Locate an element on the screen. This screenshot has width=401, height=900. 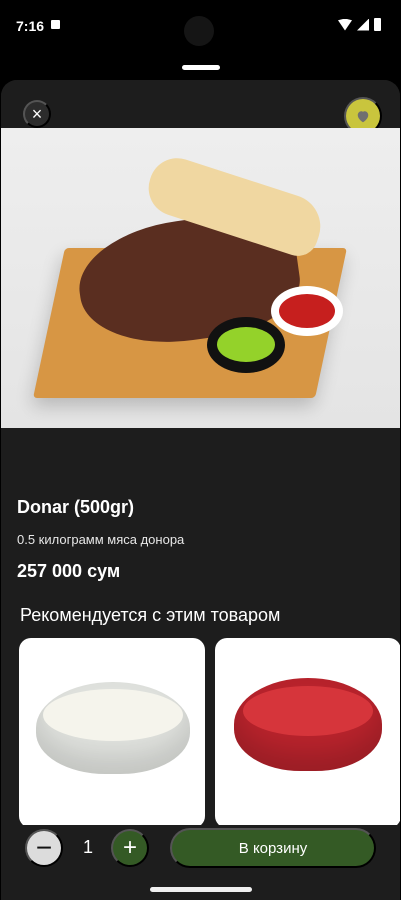
product-price: 257 000 сум is located at coordinates (69, 571).